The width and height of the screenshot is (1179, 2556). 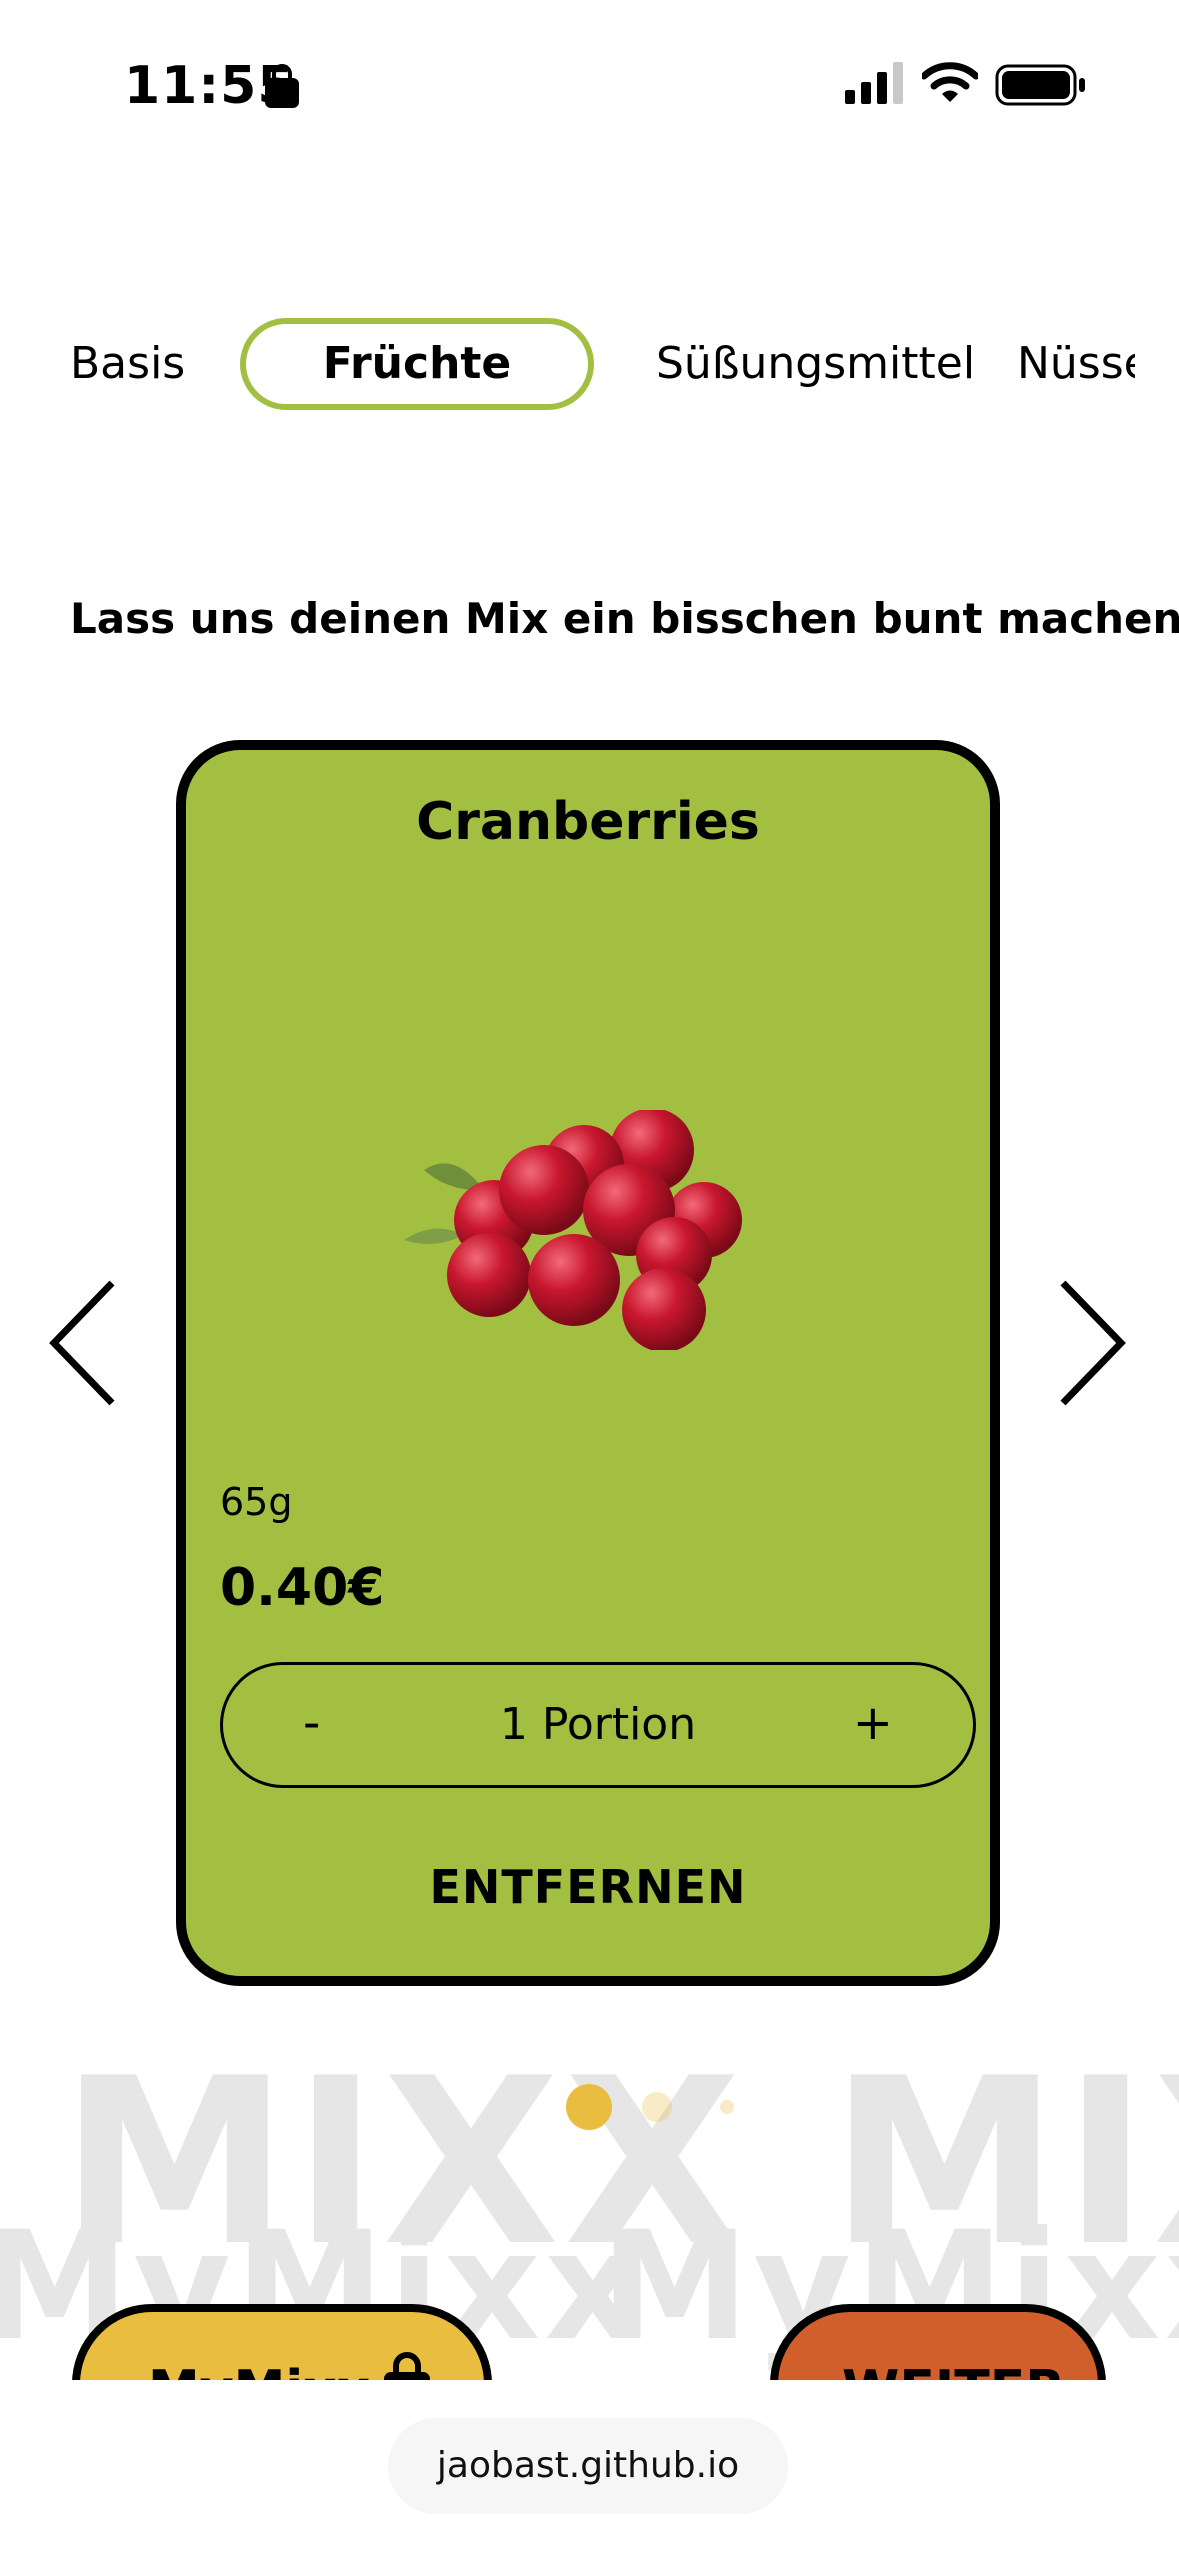 I want to click on wifi-icon, so click(x=950, y=82).